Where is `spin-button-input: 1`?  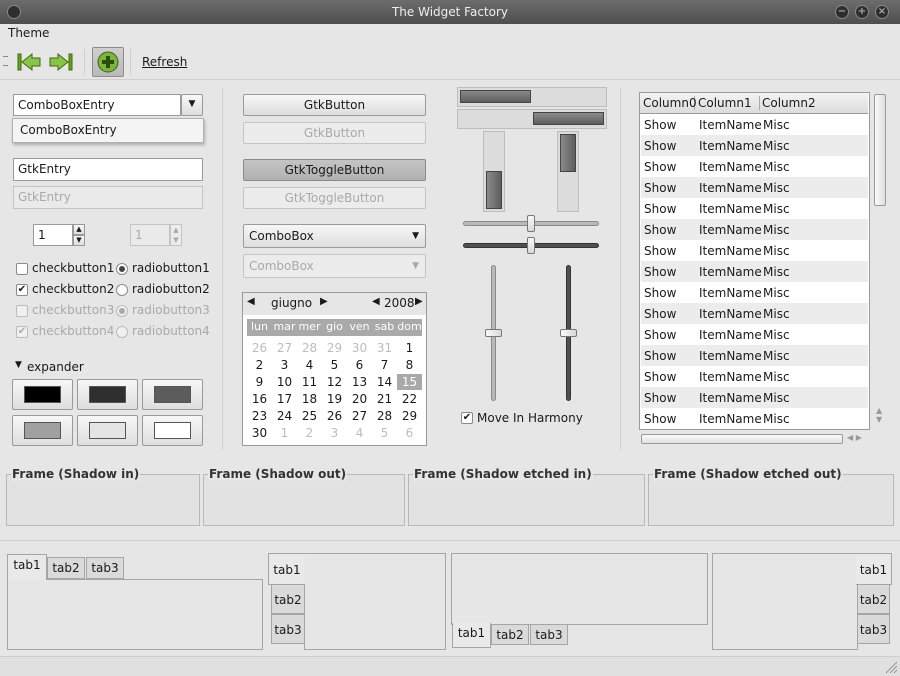 spin-button-input: 1 is located at coordinates (53, 235).